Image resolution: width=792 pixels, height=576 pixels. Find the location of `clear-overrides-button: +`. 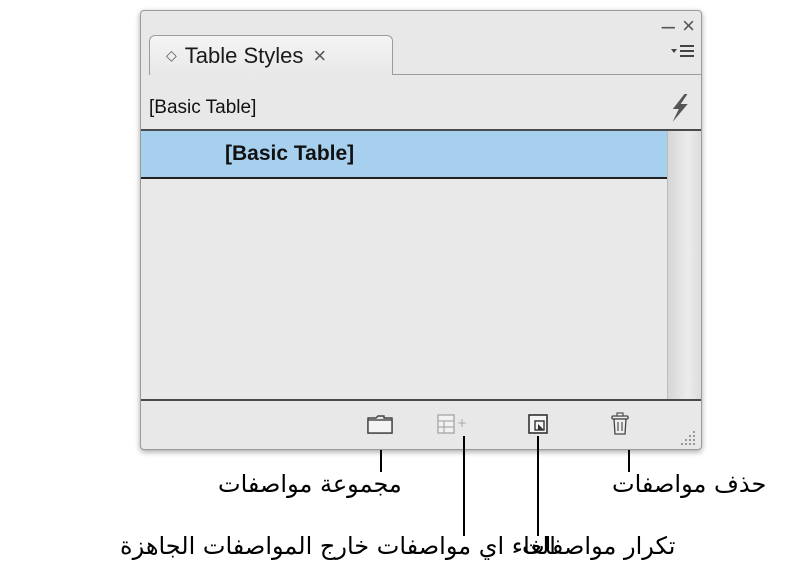

clear-overrides-button: + is located at coordinates (452, 424).